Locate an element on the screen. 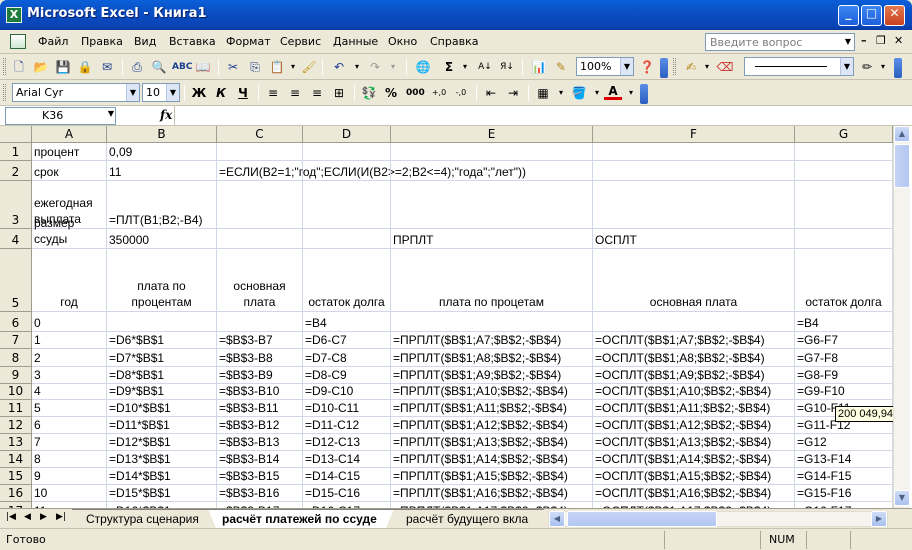  increase-indent-icon: ⇥ is located at coordinates (513, 93).